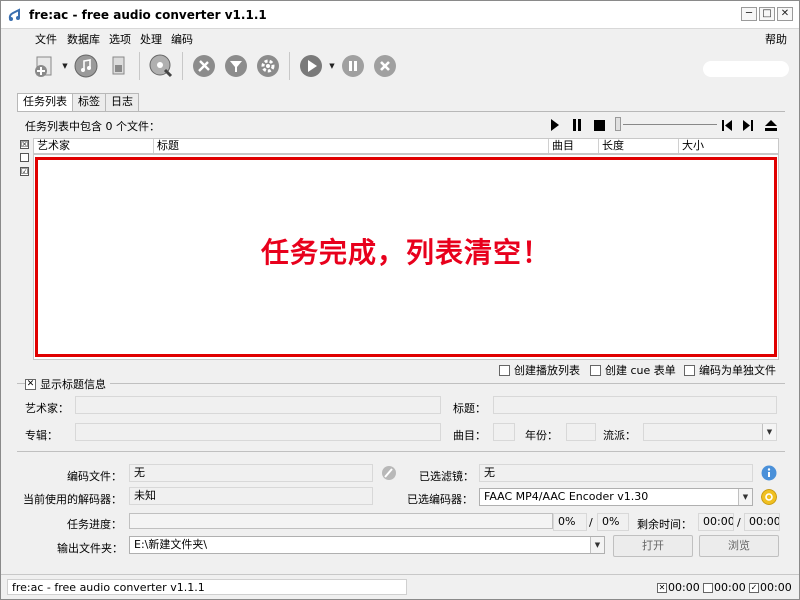 This screenshot has width=800, height=600. I want to click on joblist-header: 艺术家 标题 曲目 长度 大小, so click(406, 146).